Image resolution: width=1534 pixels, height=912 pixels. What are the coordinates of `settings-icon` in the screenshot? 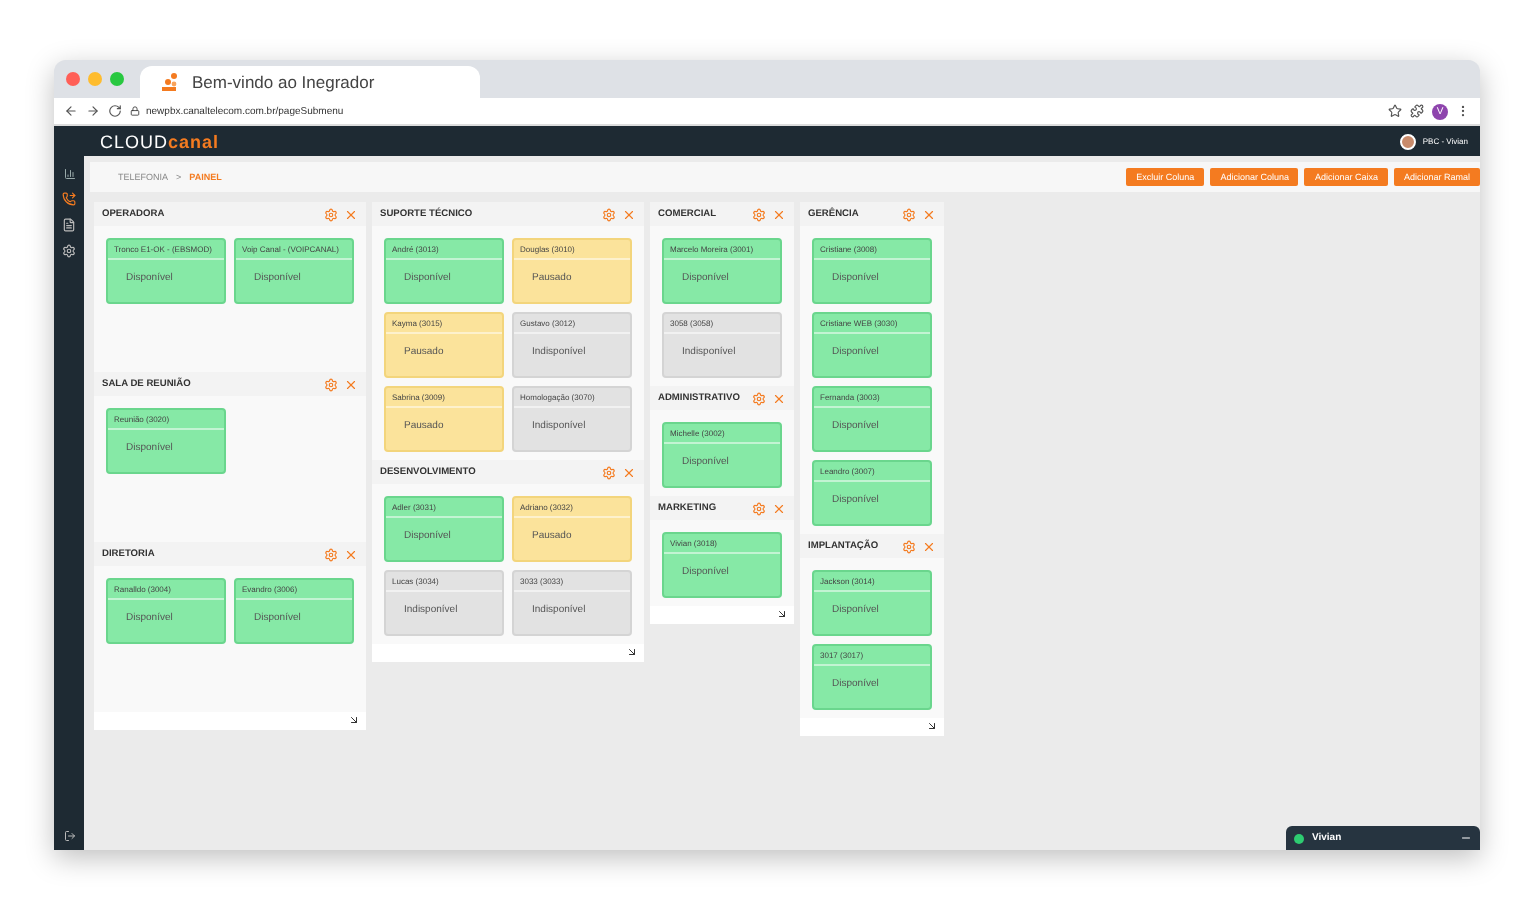 It's located at (69, 251).